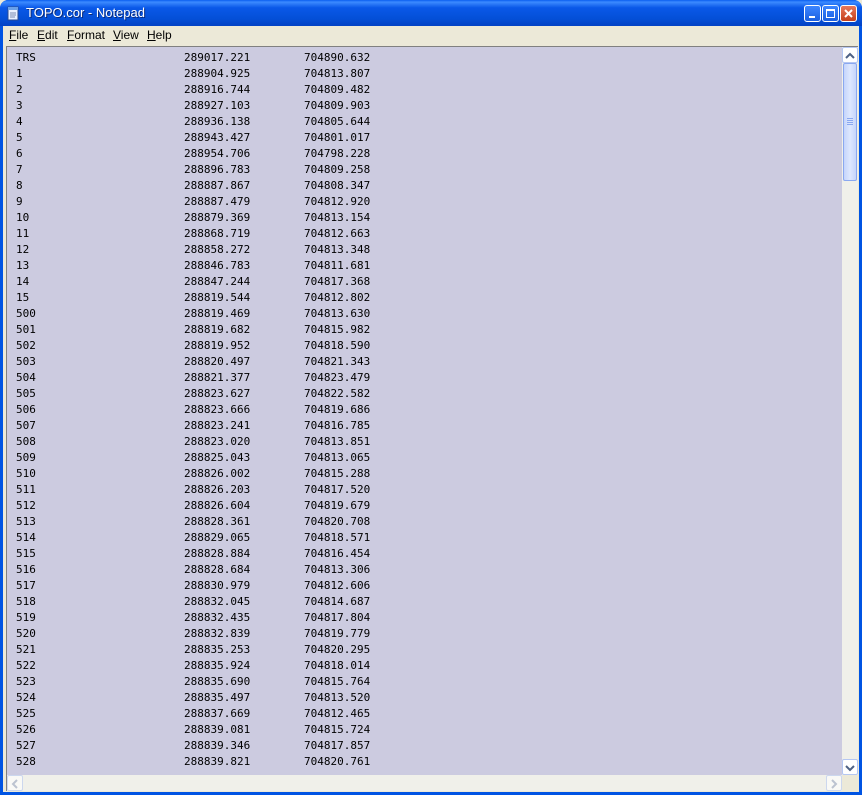 Image resolution: width=862 pixels, height=795 pixels. What do you see at coordinates (424, 202) in the screenshot?
I see `text-line: 9 288887.479 704812.920` at bounding box center [424, 202].